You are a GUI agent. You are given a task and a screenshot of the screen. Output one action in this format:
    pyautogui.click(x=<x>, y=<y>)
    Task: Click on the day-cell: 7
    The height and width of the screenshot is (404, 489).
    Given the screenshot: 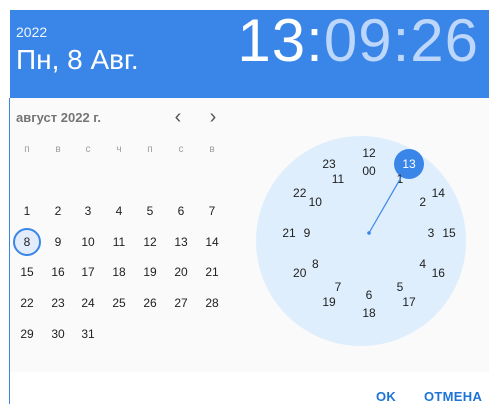 What is the action you would take?
    pyautogui.click(x=212, y=211)
    